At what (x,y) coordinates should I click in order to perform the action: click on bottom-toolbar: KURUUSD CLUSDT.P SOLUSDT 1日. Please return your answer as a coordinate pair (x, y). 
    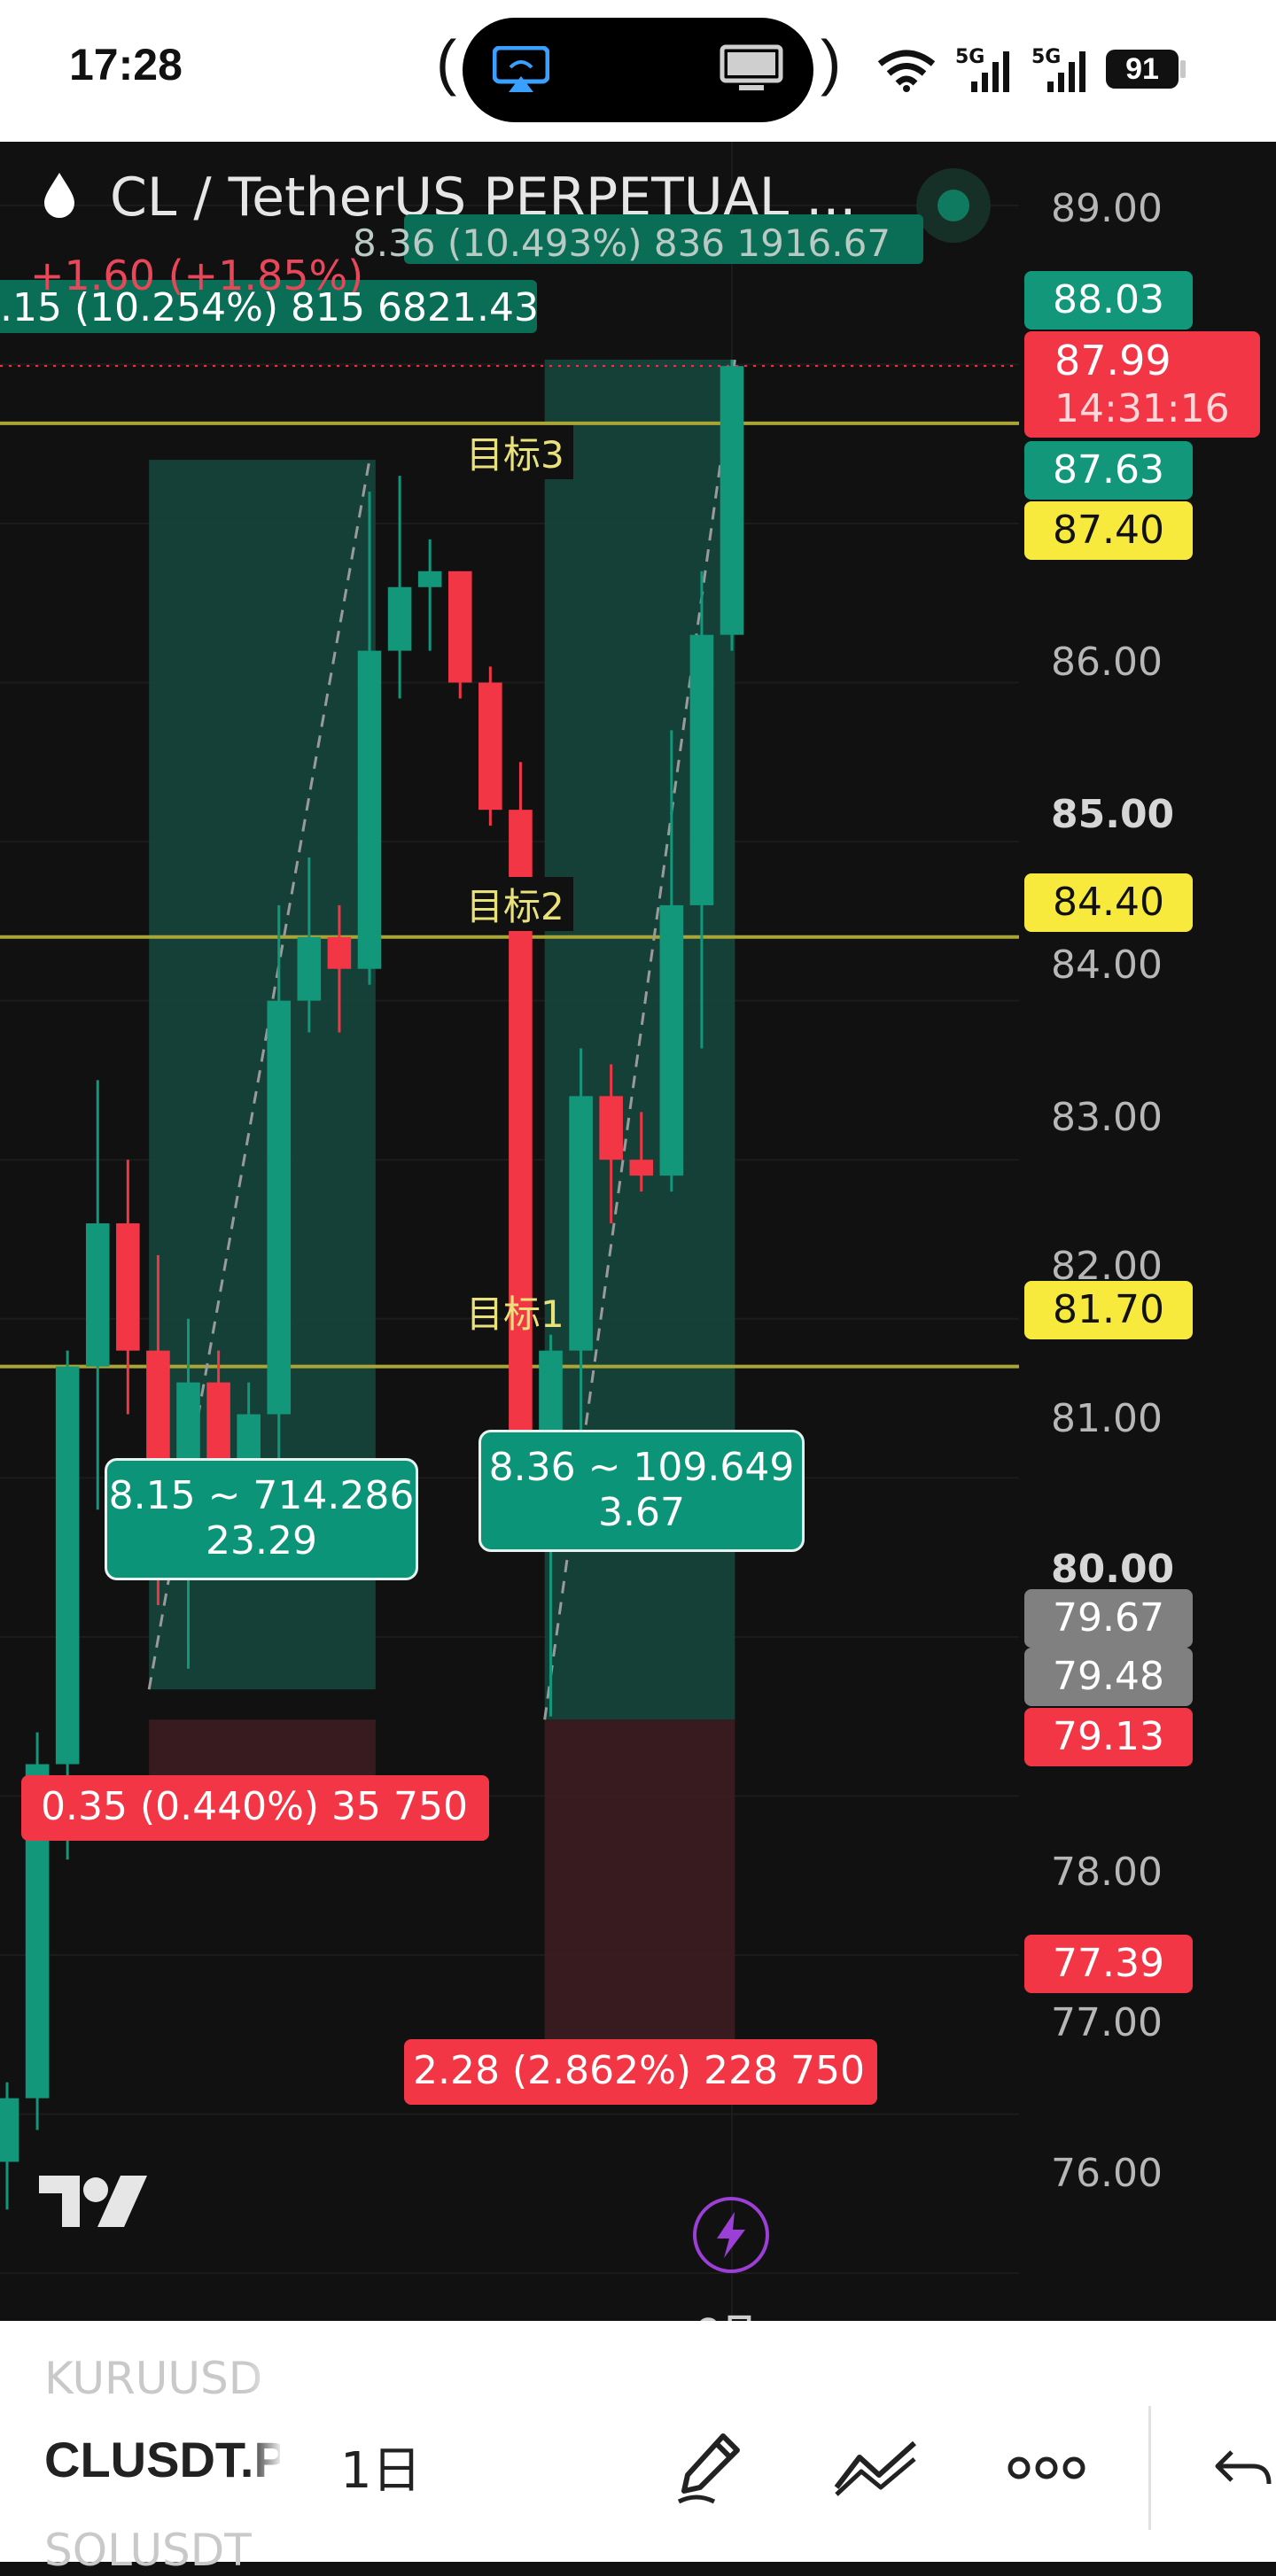
    Looking at the image, I should click on (638, 2448).